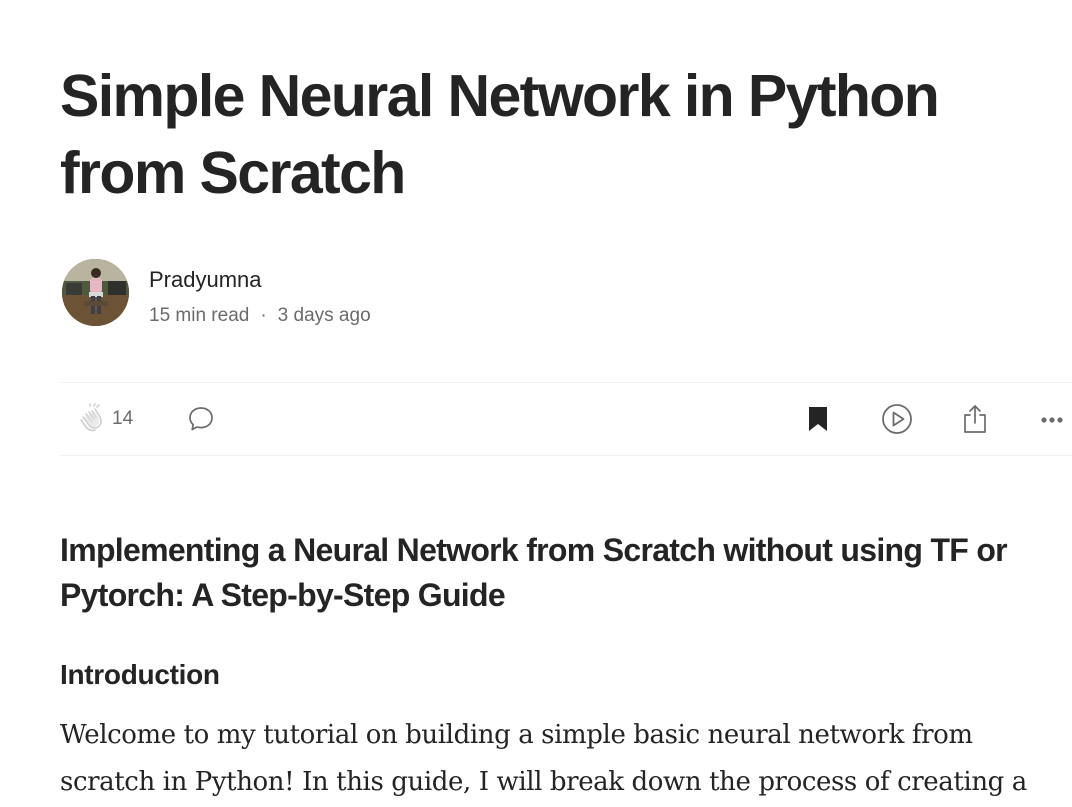 This screenshot has width=1072, height=807. What do you see at coordinates (360, 293) in the screenshot?
I see `author-block: Pradyumna 15 min read · 3 days ago` at bounding box center [360, 293].